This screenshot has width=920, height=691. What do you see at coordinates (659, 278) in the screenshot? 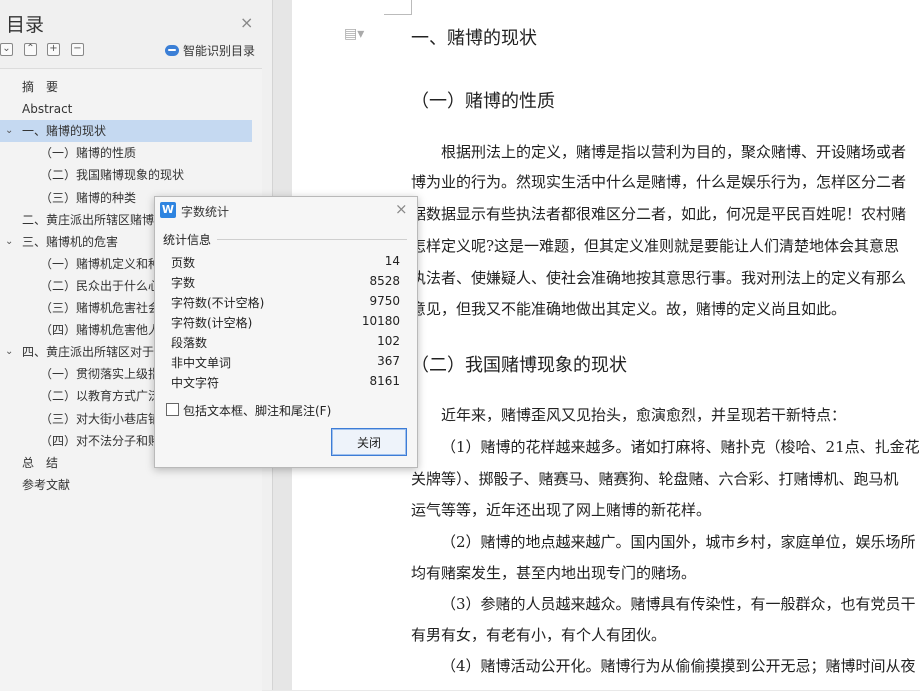
I see `paragraph-line: 执法者、使嫌疑人、使社会准确地按其意思行事。我对刑法上的定义有那么` at bounding box center [659, 278].